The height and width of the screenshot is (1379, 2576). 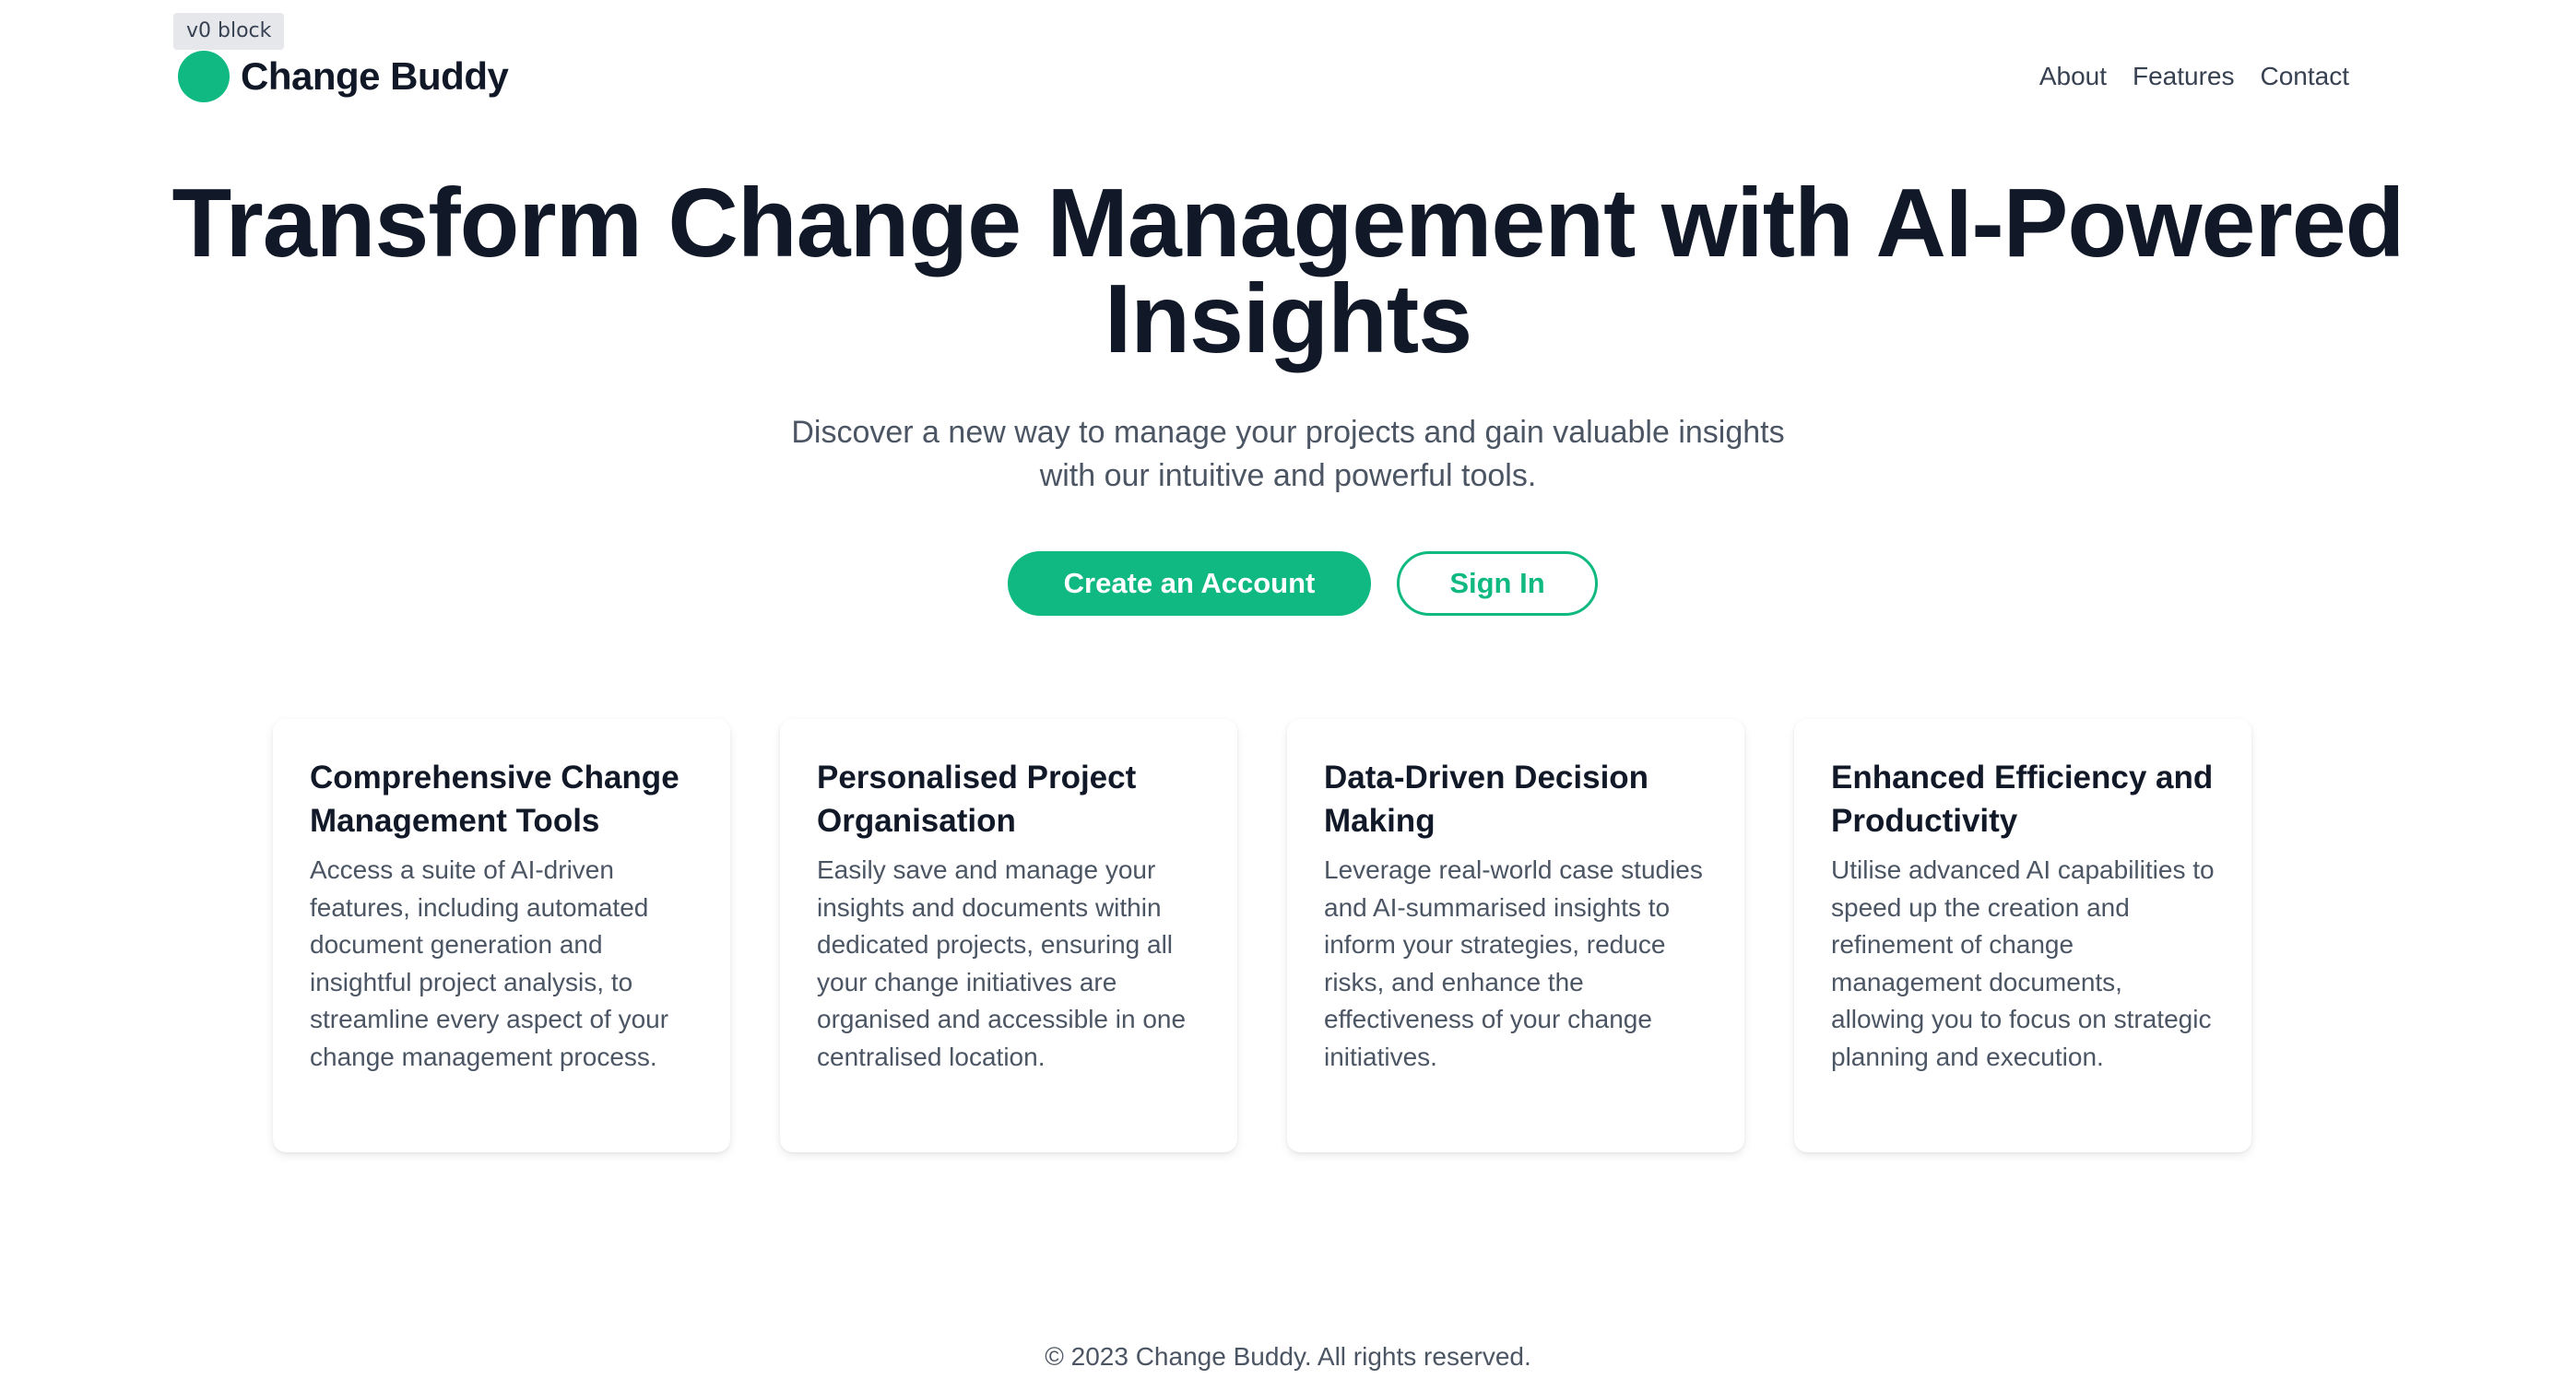 What do you see at coordinates (2184, 76) in the screenshot?
I see `nav-link-features: Features` at bounding box center [2184, 76].